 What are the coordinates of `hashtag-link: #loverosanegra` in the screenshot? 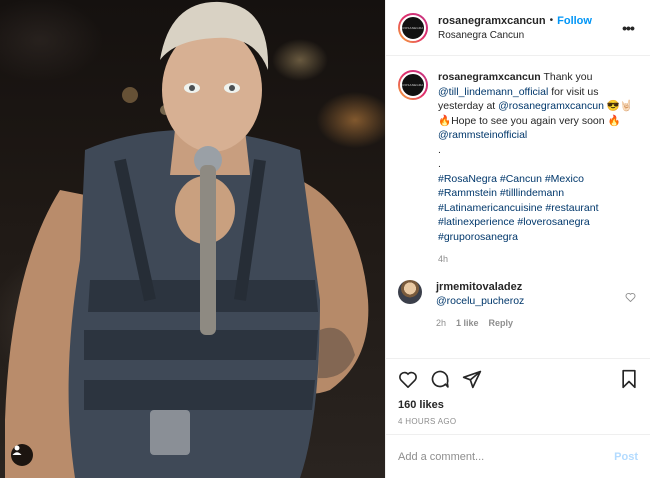 It's located at (553, 222).